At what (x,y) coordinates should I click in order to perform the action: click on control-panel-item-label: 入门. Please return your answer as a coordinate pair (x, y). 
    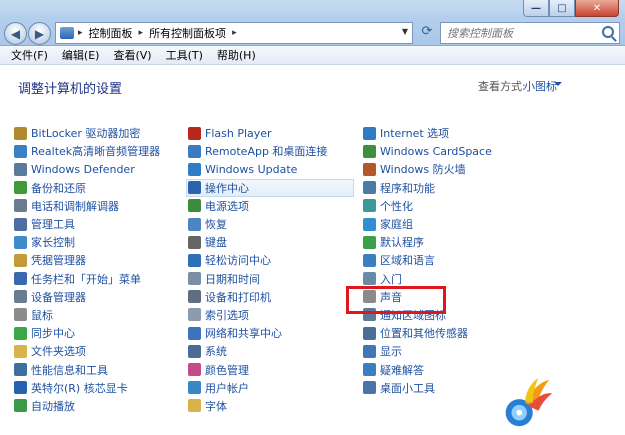
    Looking at the image, I should click on (391, 279).